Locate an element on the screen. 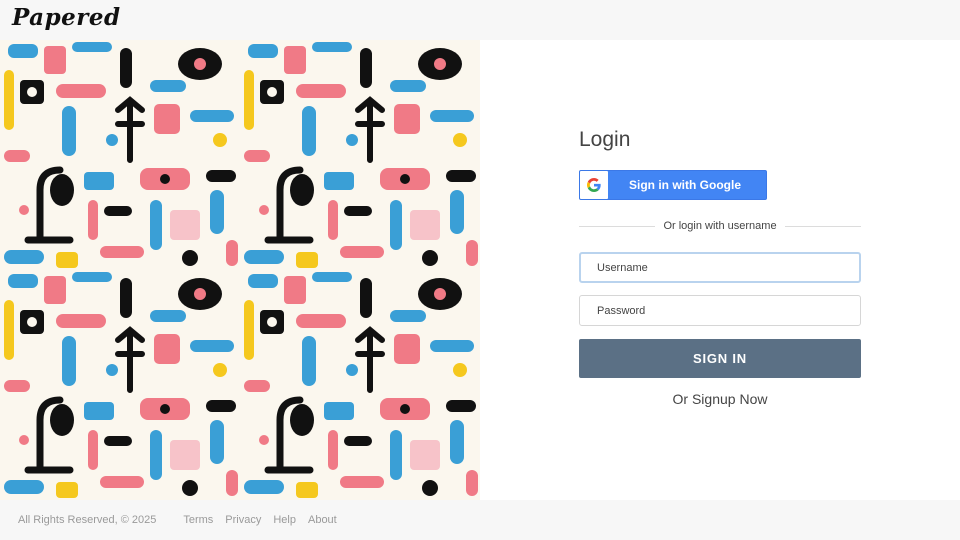 This screenshot has height=540, width=960. signup-link: Or Signup Now is located at coordinates (720, 399).